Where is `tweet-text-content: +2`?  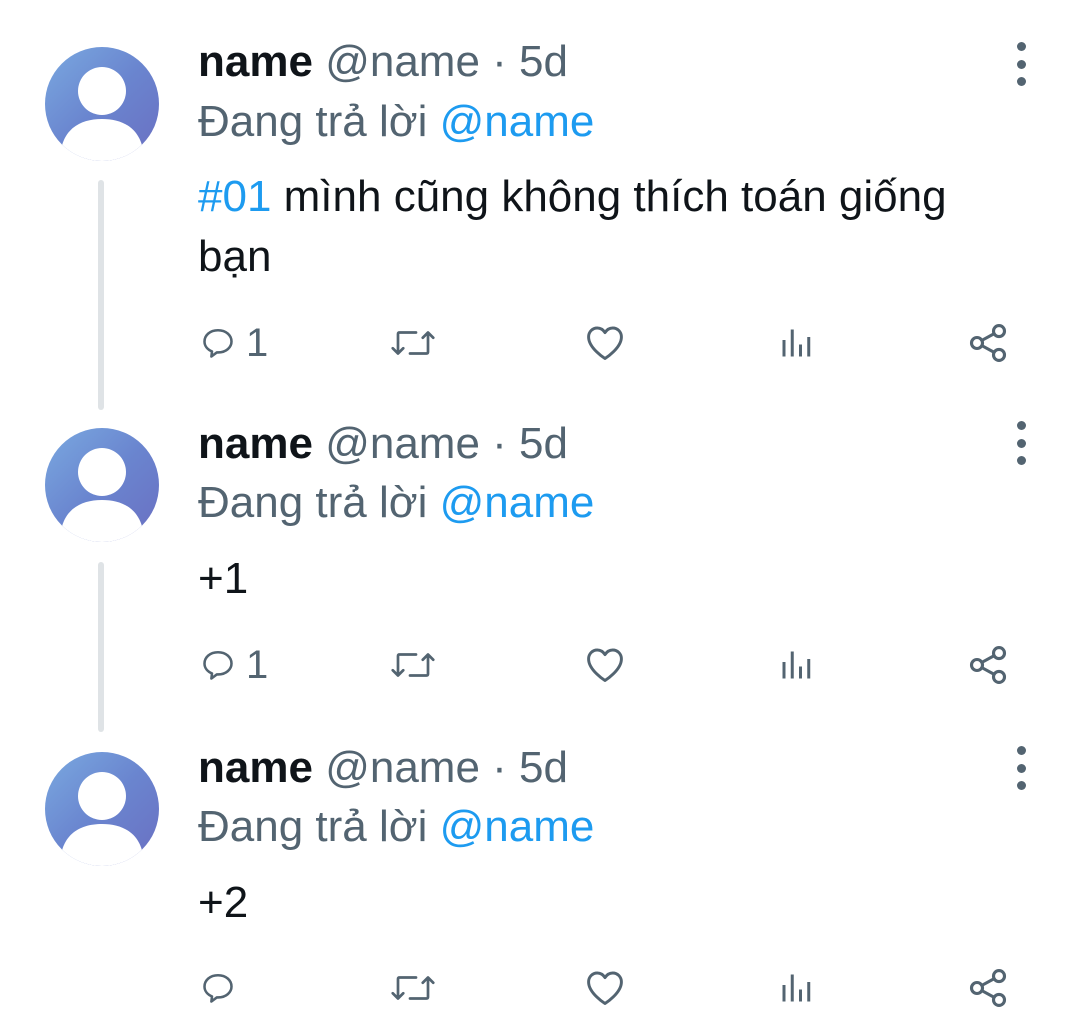
tweet-text-content: +2 is located at coordinates (223, 902).